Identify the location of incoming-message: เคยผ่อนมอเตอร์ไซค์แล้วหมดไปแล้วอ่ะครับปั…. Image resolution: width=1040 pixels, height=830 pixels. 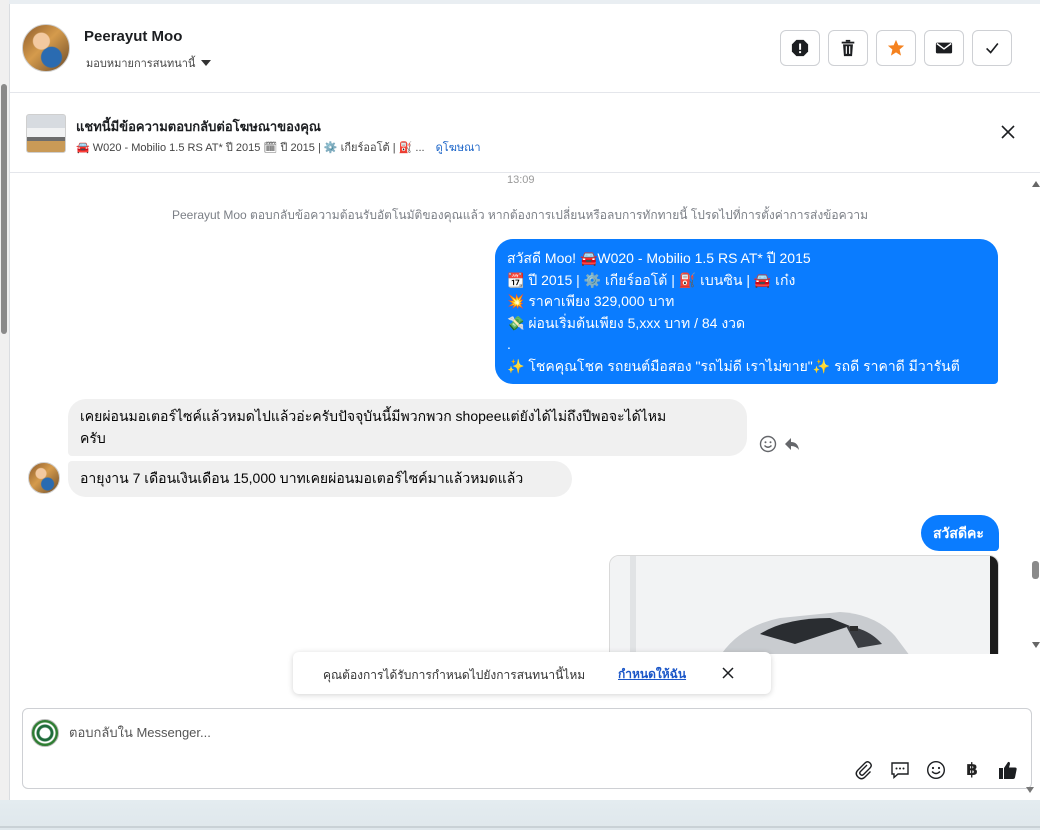
(407, 427).